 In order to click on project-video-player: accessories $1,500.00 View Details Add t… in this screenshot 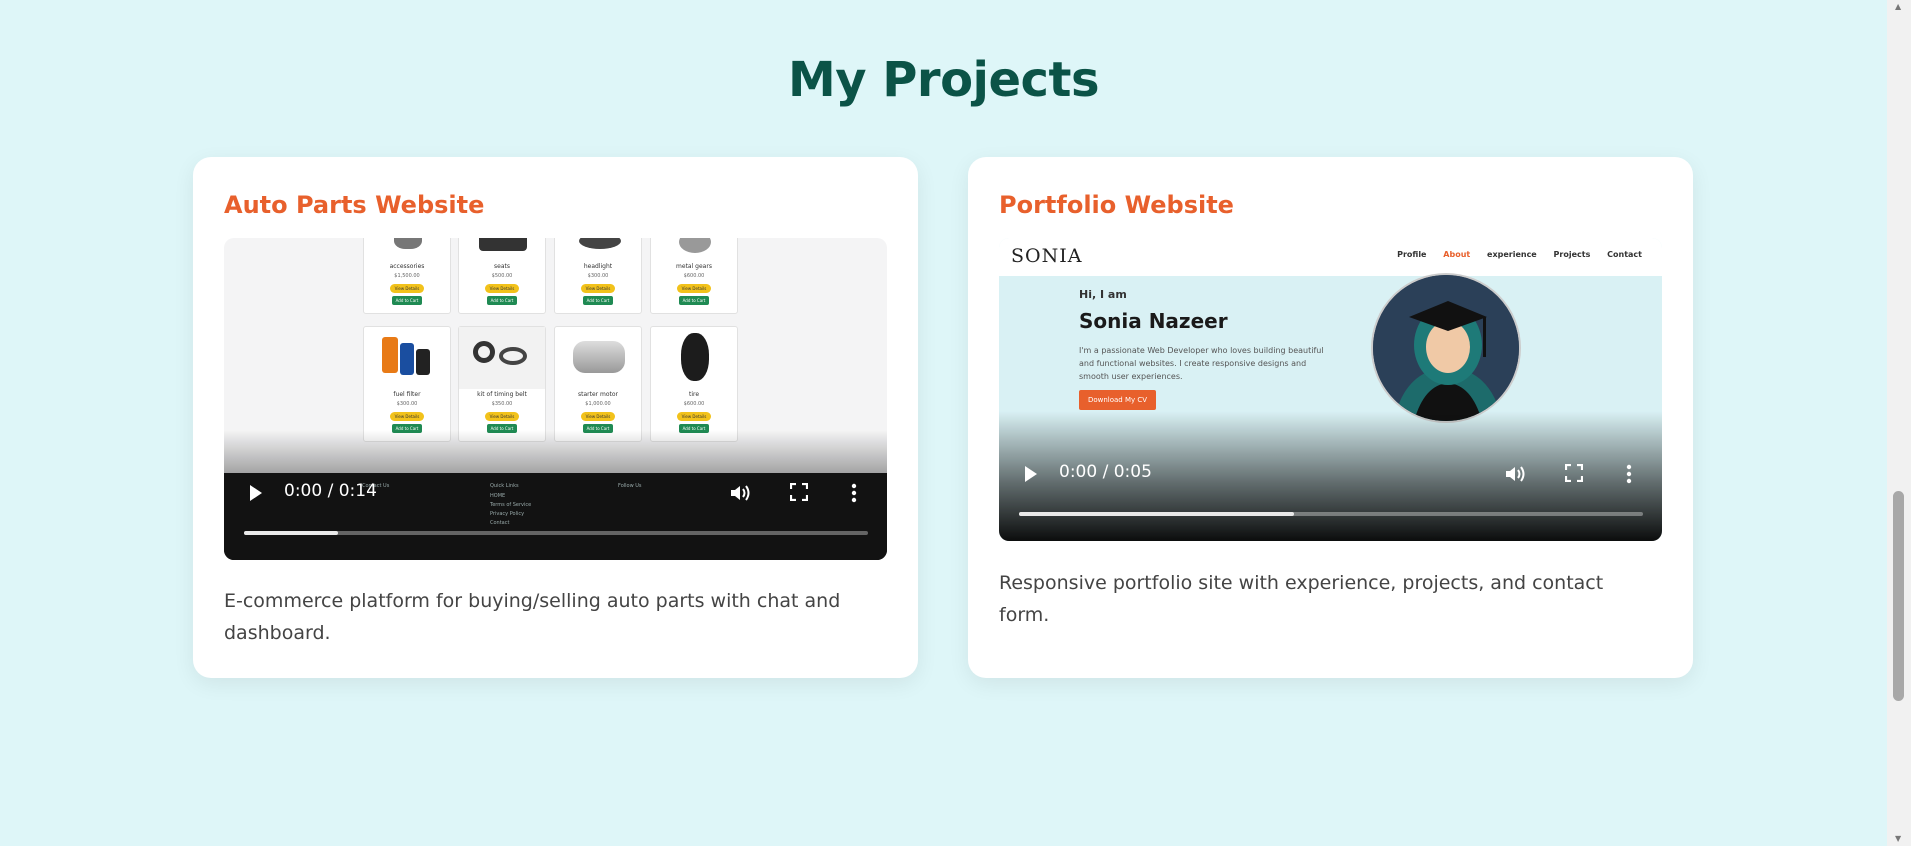, I will do `click(555, 399)`.